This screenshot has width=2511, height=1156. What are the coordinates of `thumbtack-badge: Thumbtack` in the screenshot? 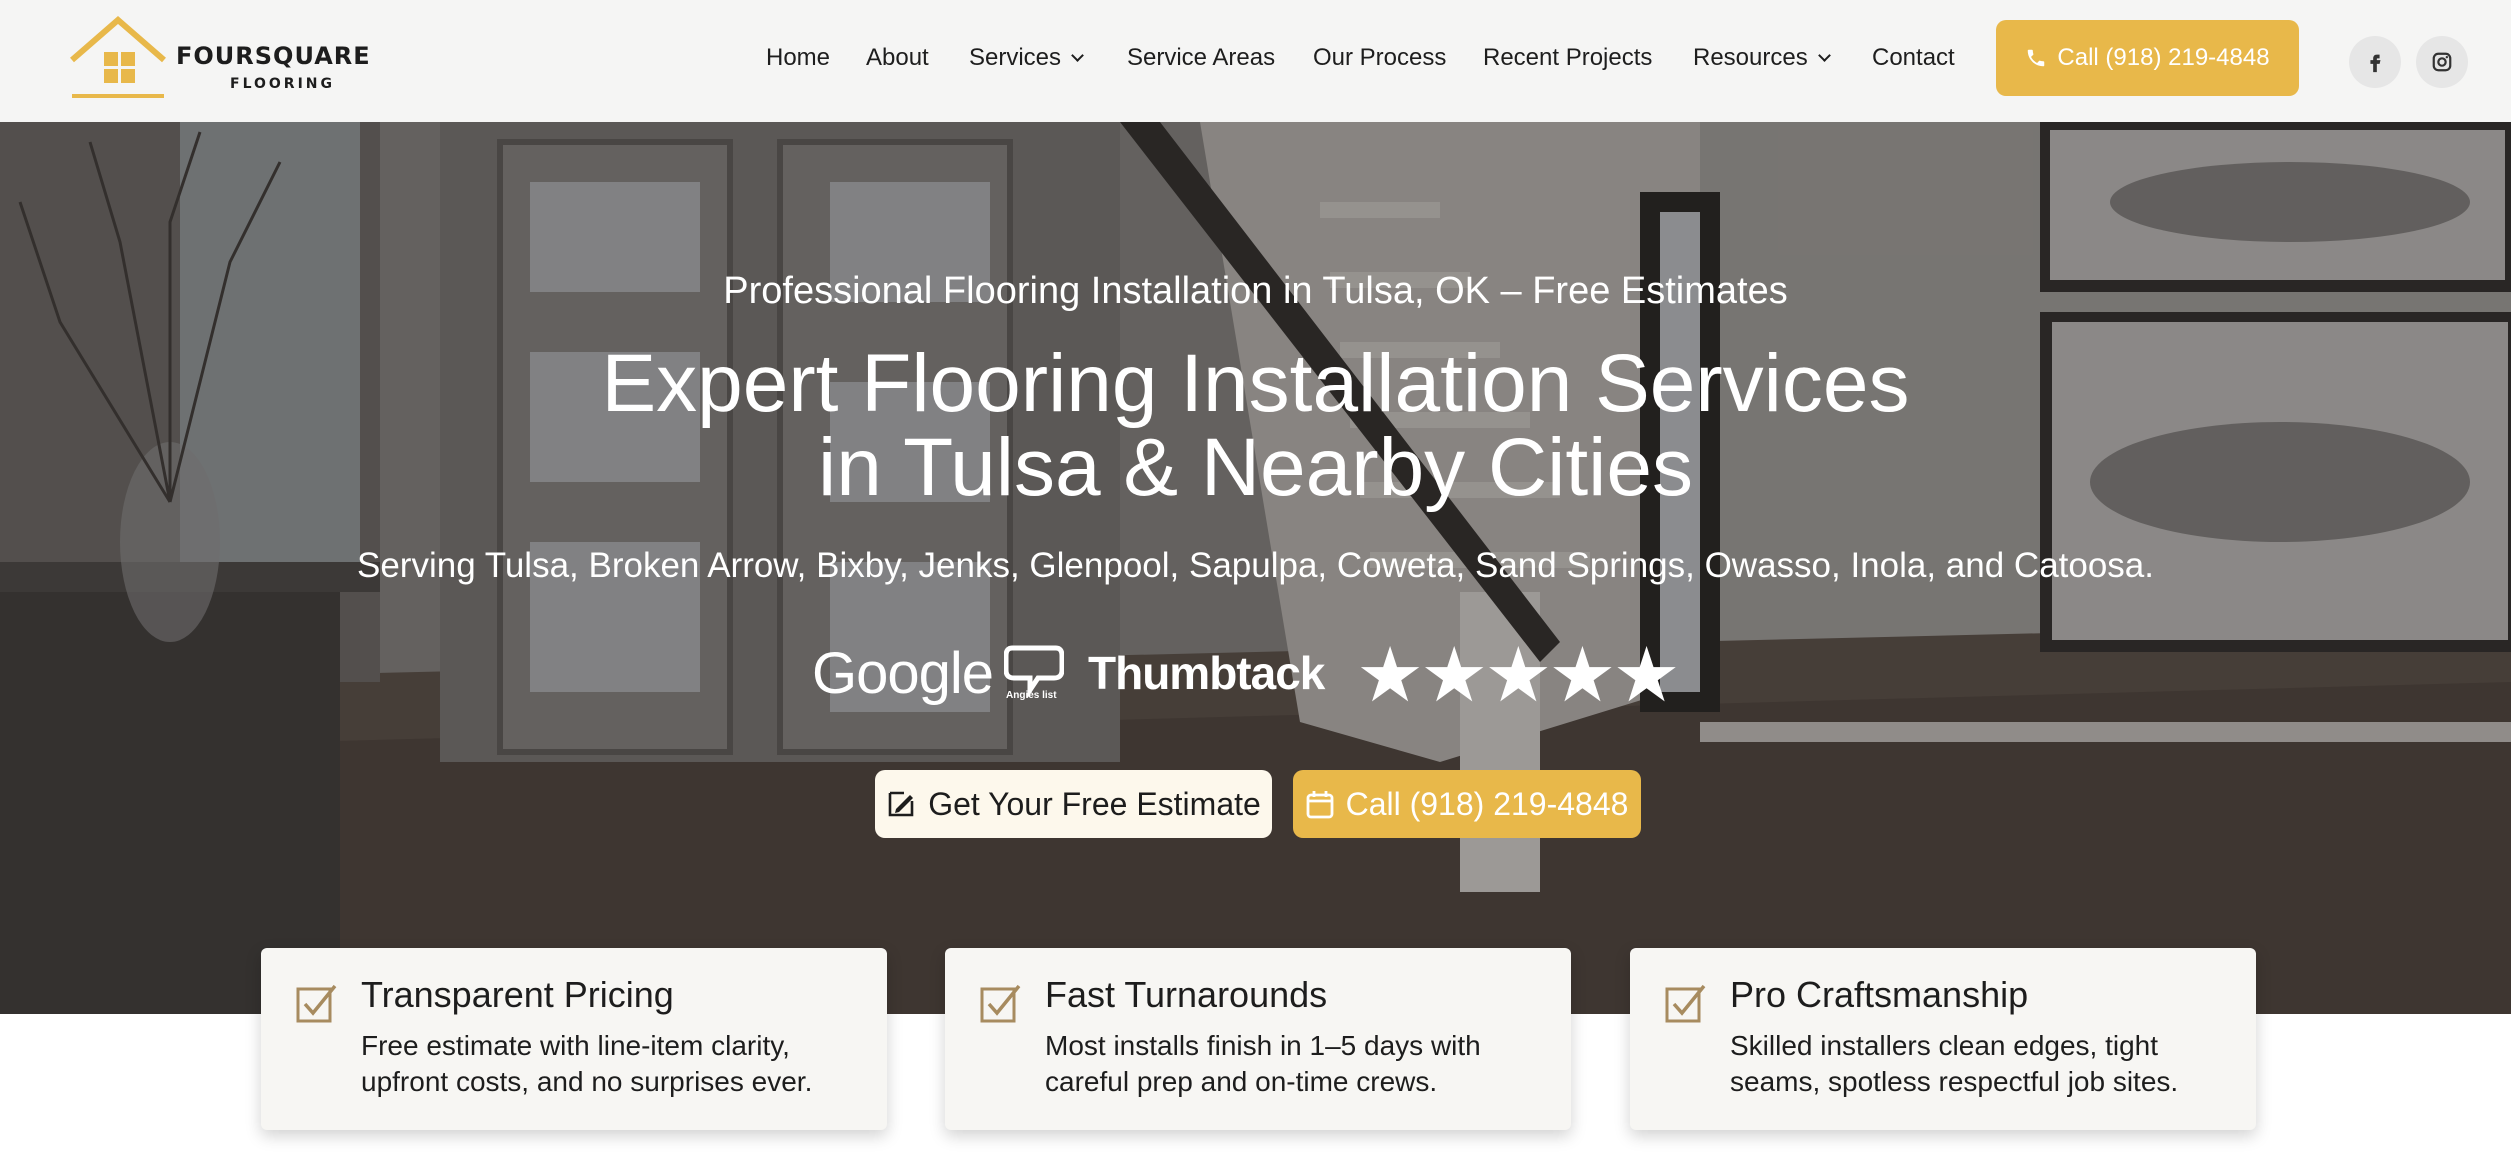 It's located at (1206, 673).